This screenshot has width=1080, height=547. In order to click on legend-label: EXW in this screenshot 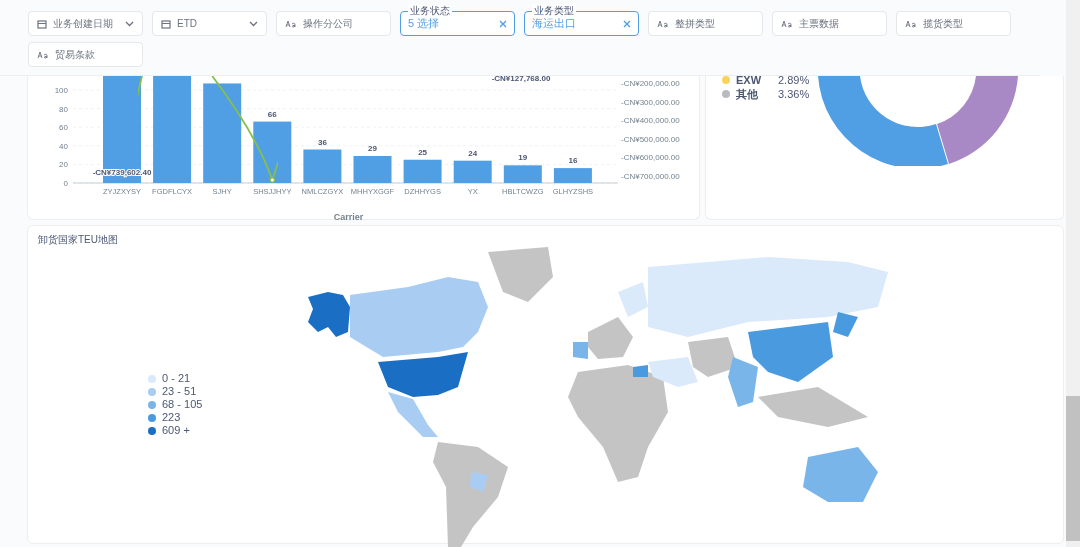, I will do `click(749, 80)`.